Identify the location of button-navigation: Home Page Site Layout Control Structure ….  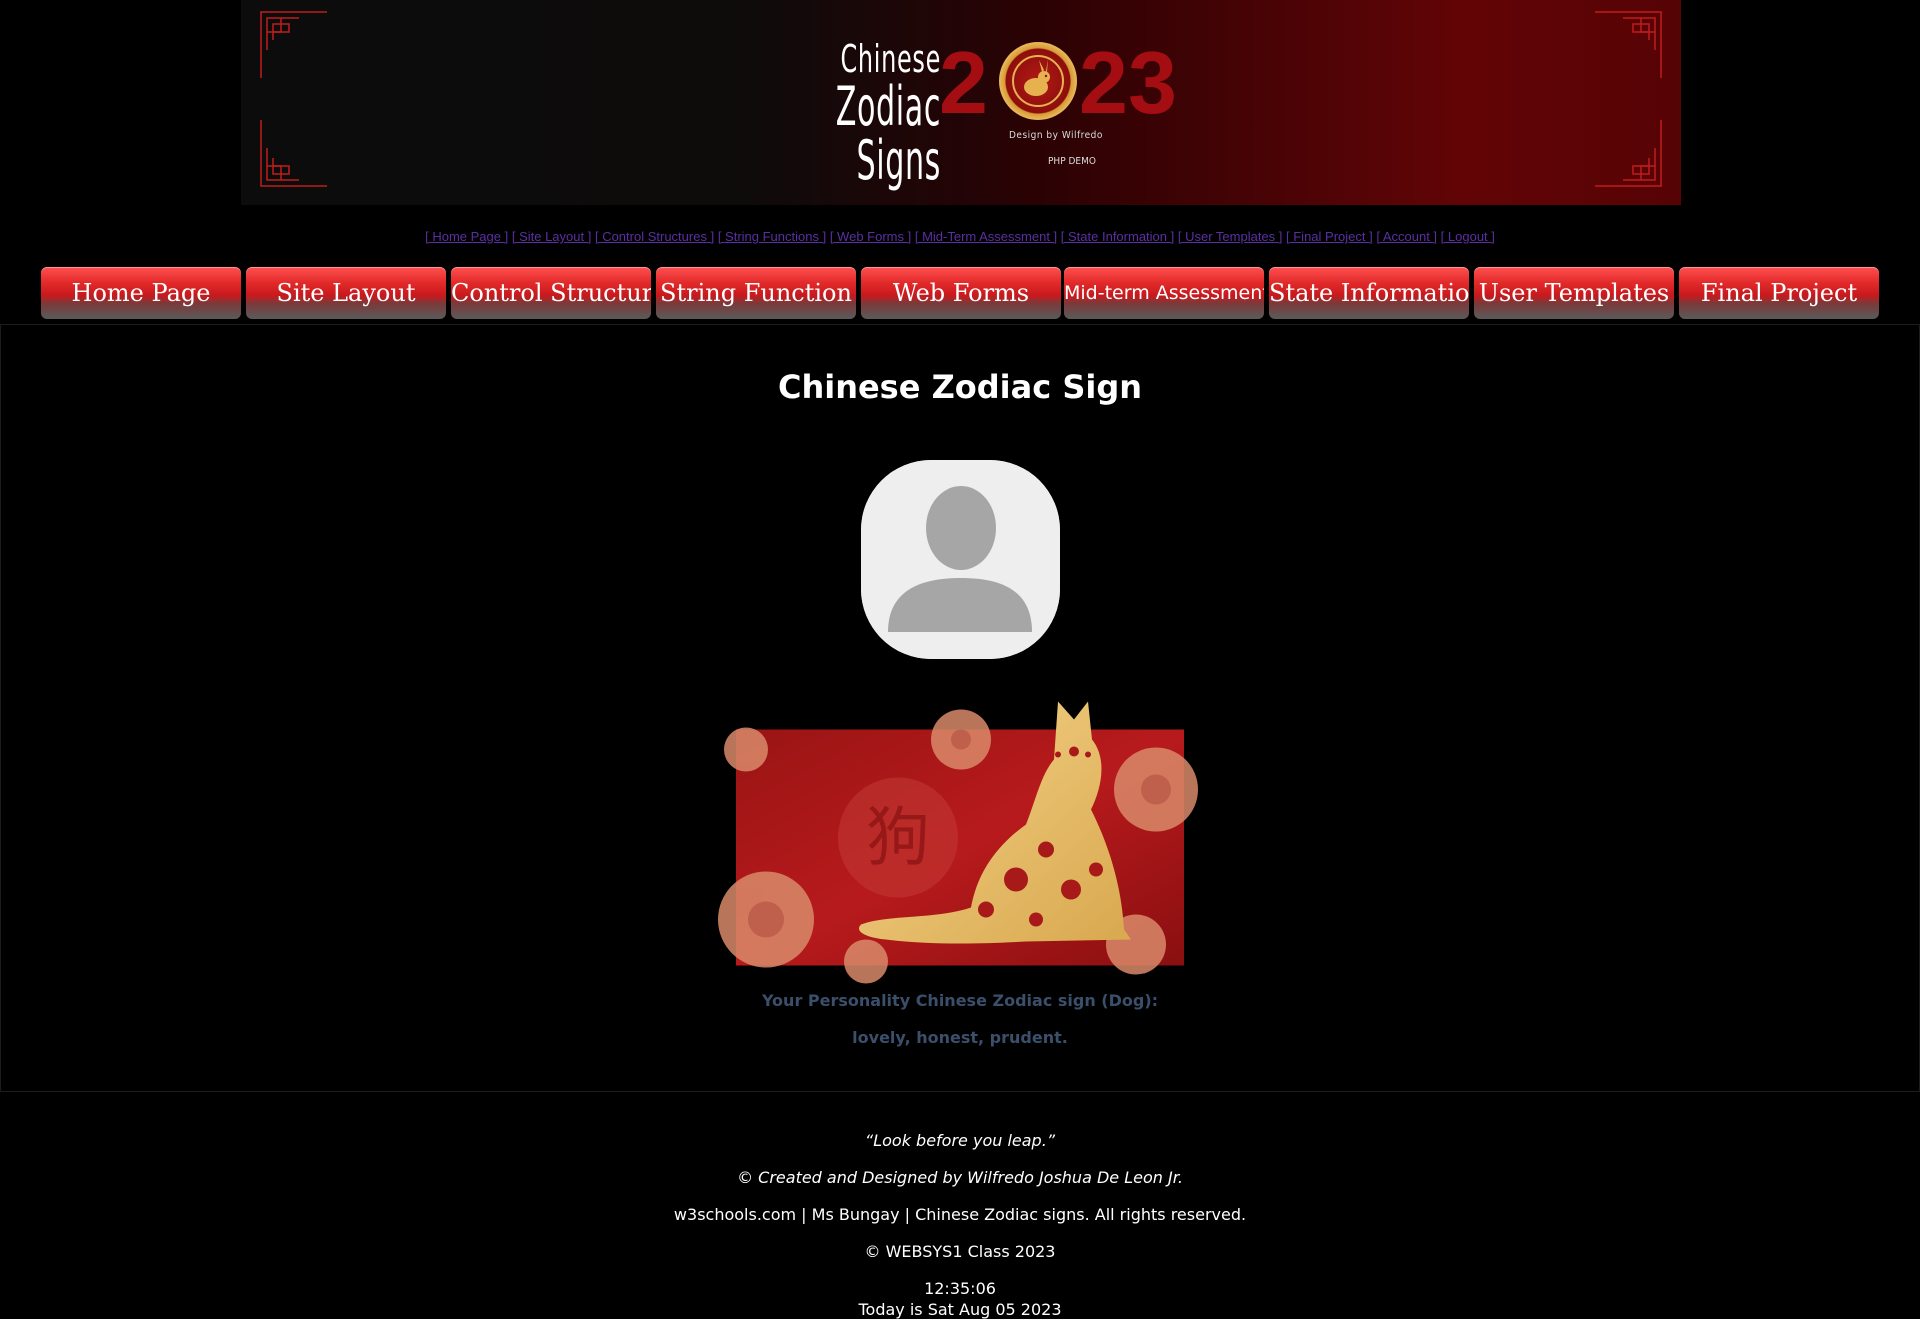
(960, 293).